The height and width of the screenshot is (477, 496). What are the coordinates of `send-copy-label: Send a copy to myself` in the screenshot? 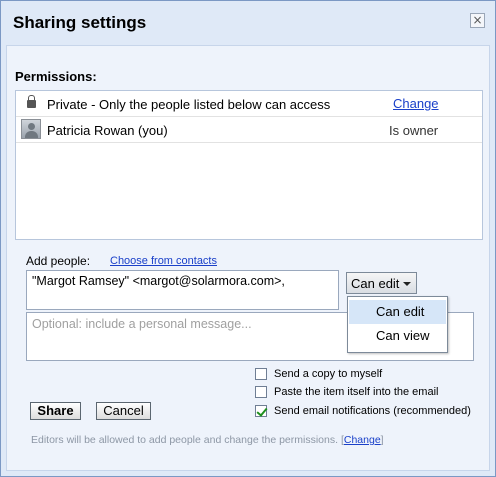 It's located at (328, 374).